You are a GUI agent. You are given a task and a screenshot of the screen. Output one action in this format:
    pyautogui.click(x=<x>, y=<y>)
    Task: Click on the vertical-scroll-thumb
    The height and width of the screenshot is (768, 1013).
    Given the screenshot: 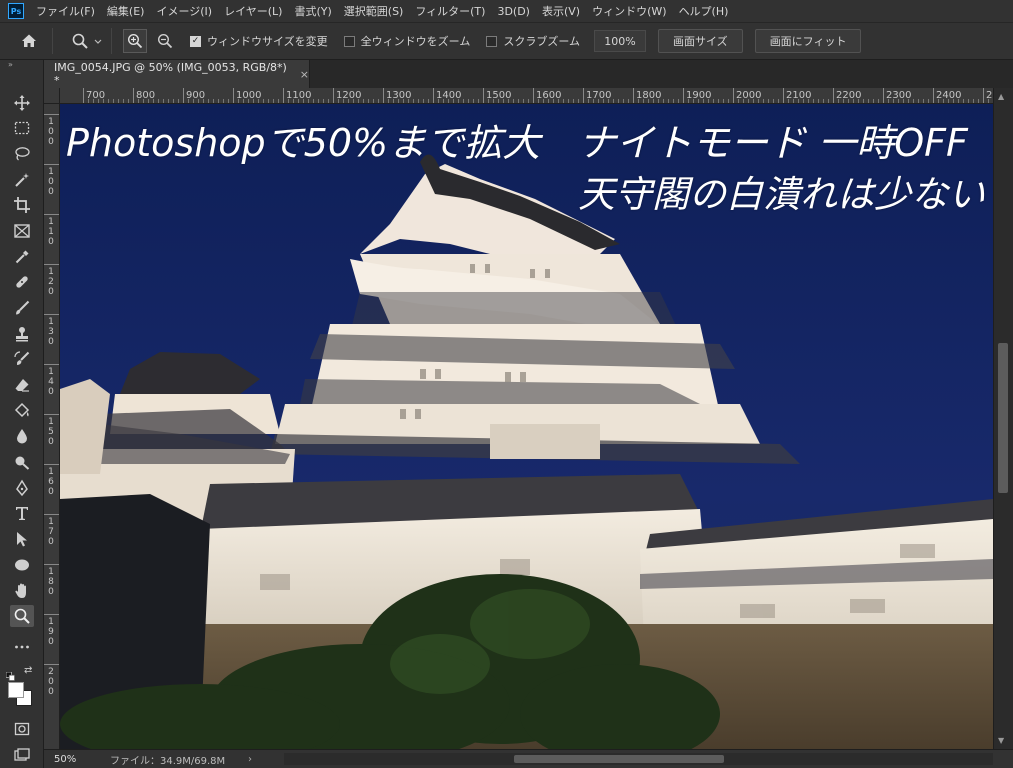 What is the action you would take?
    pyautogui.click(x=1003, y=418)
    